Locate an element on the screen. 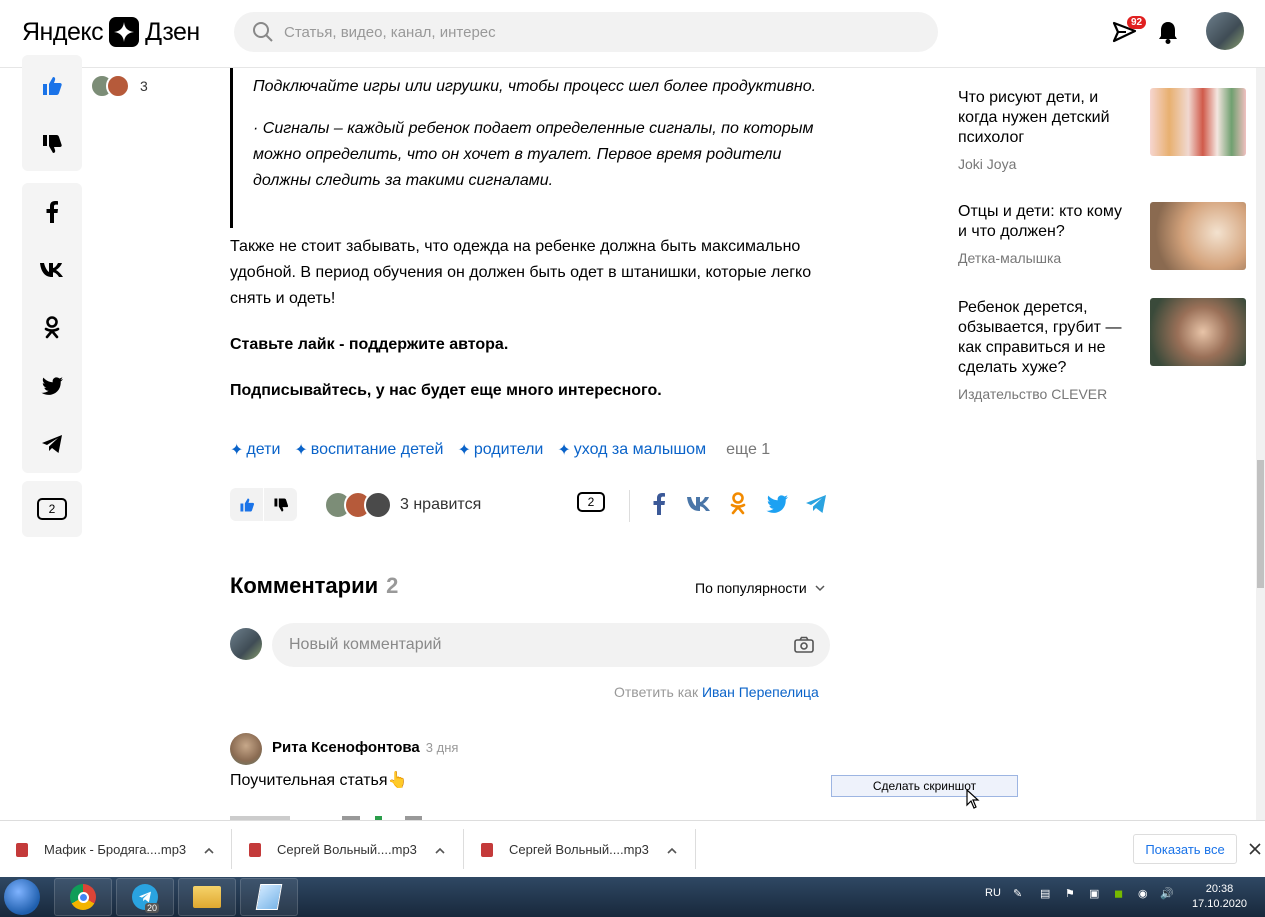 The height and width of the screenshot is (917, 1265). comment-author-avatar is located at coordinates (246, 749).